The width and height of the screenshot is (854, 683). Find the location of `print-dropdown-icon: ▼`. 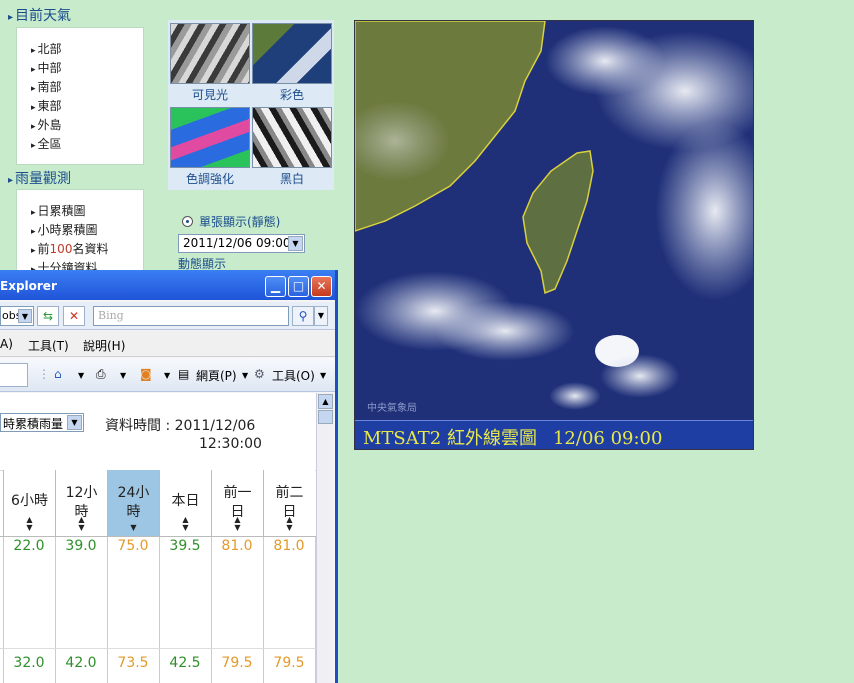

print-dropdown-icon: ▼ is located at coordinates (123, 375).